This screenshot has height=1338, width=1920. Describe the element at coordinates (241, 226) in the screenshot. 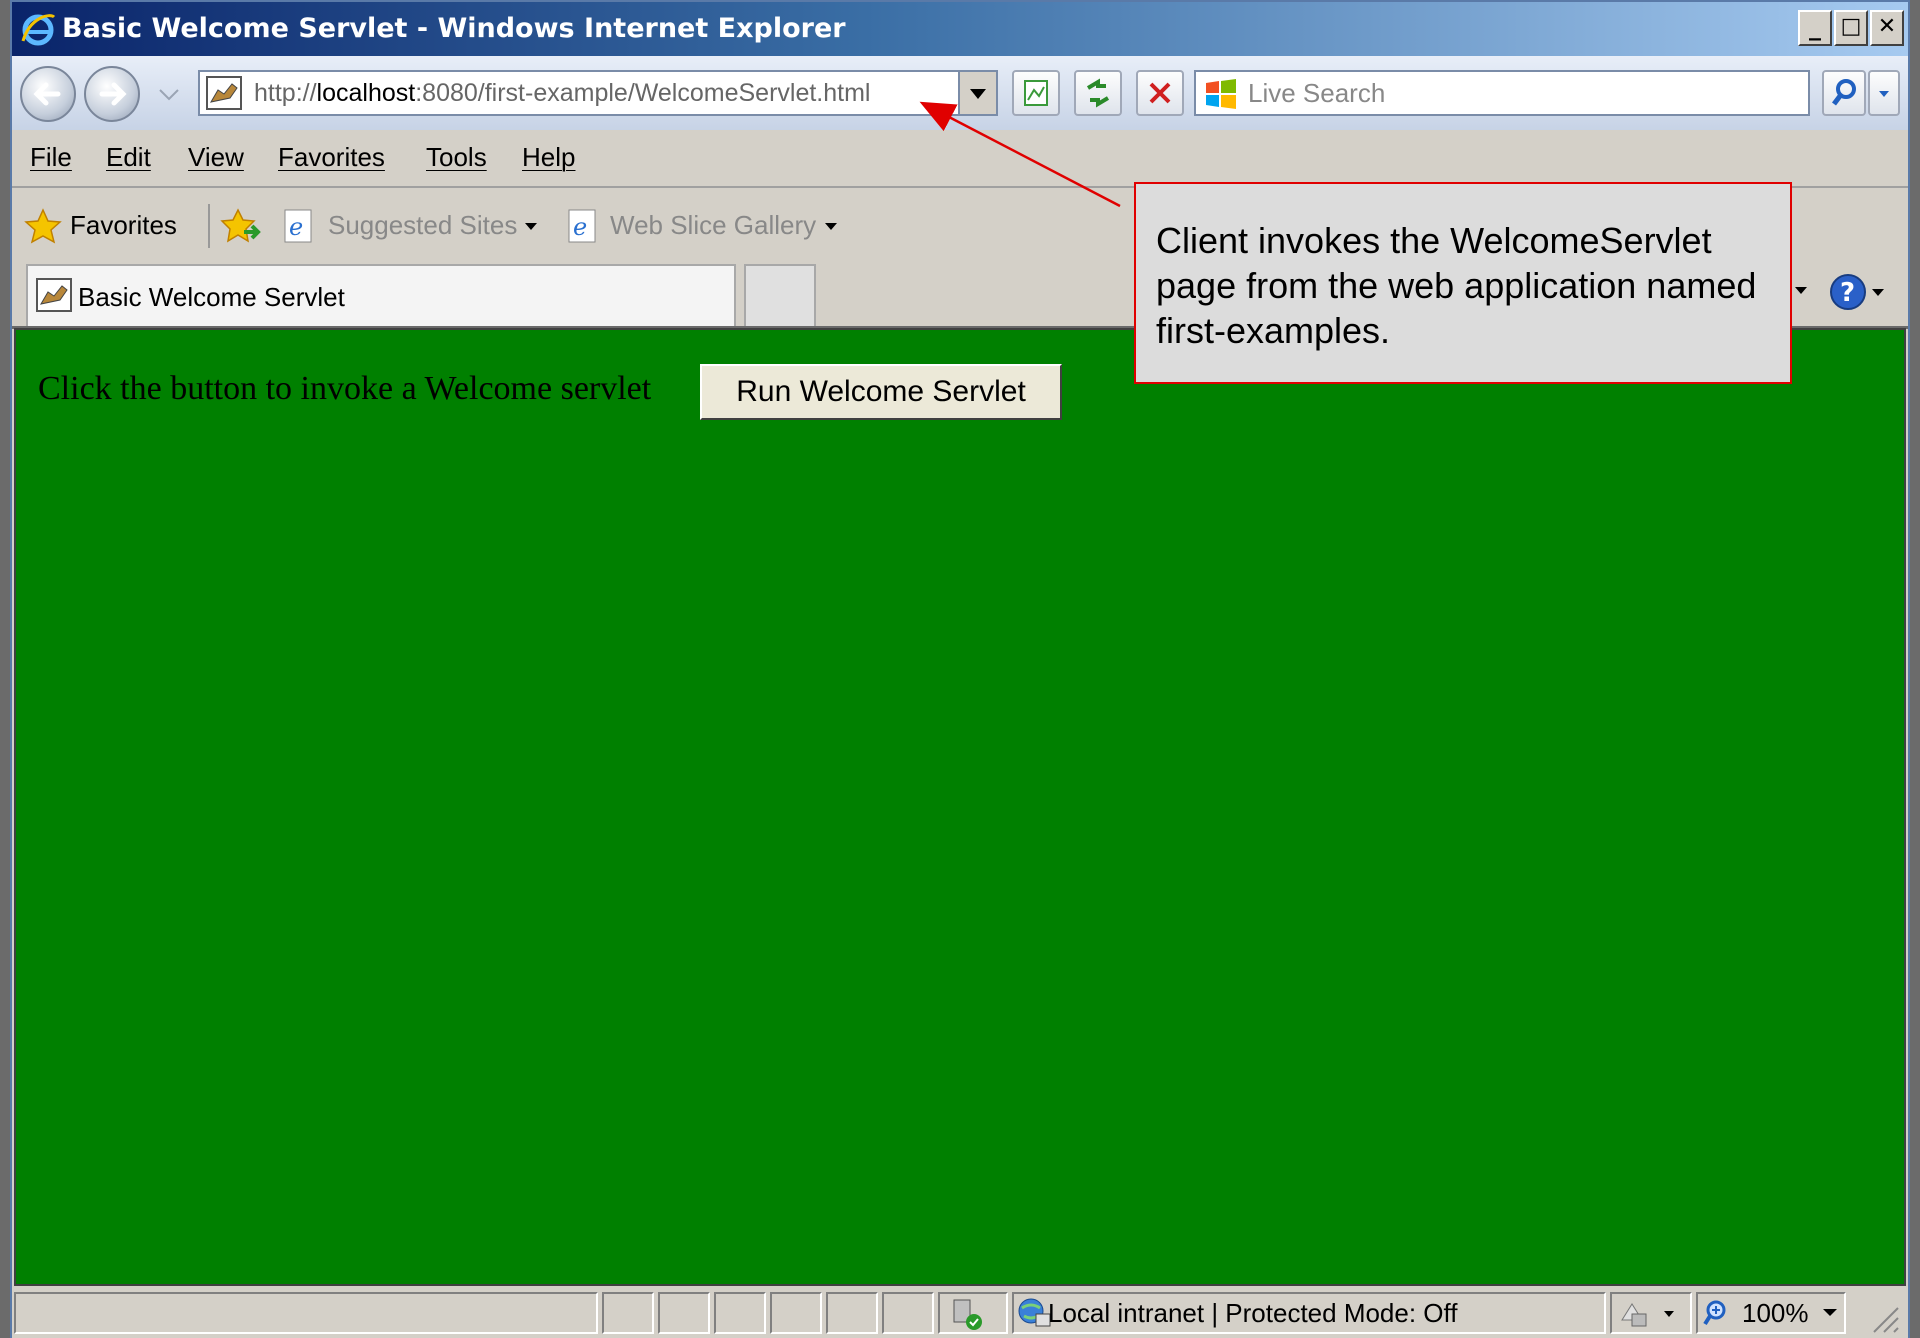

I see `add-to-favorites-icon` at that location.